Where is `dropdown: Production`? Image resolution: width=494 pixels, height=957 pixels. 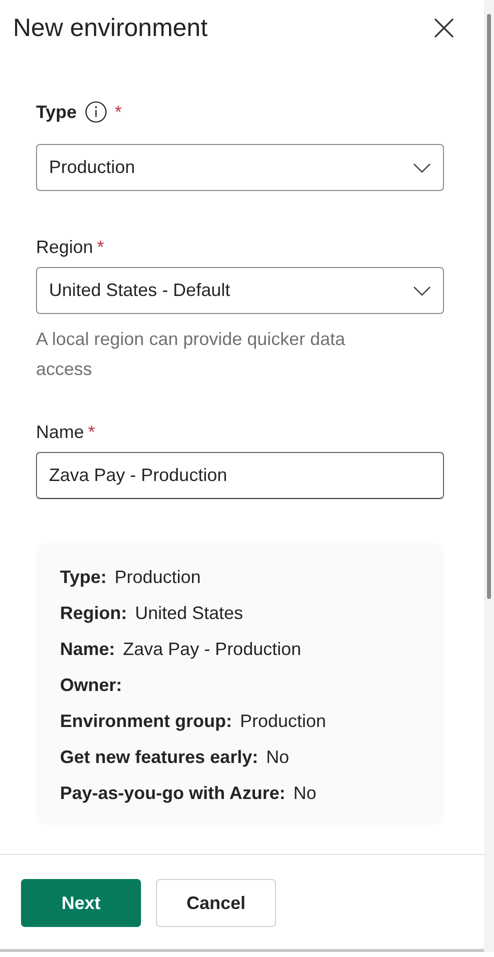
dropdown: Production is located at coordinates (240, 167).